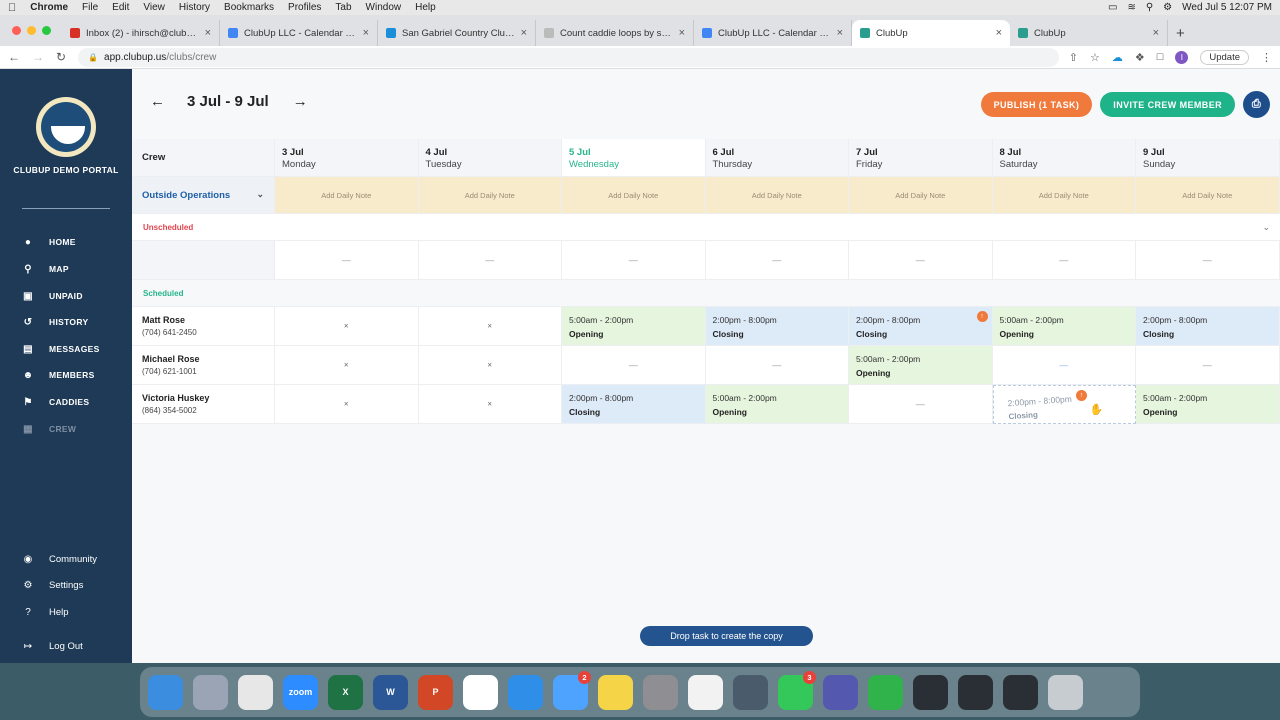  Describe the element at coordinates (299, 33) in the screenshot. I see `browser-tab-2: ClubUp LLC - Calendar - July 2 ×` at that location.